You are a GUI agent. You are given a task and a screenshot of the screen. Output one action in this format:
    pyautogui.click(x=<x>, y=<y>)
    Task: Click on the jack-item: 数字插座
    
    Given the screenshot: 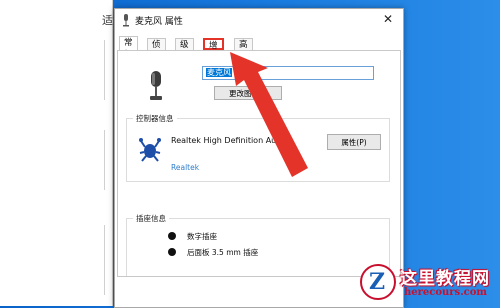 What is the action you would take?
    pyautogui.click(x=192, y=236)
    